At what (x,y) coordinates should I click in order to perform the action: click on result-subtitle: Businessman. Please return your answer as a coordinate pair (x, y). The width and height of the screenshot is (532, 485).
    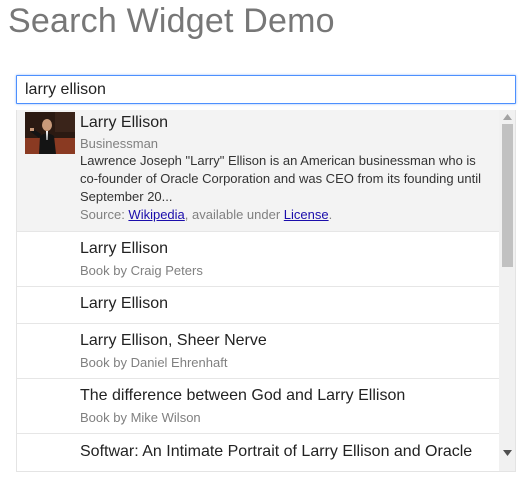
    Looking at the image, I should click on (119, 143).